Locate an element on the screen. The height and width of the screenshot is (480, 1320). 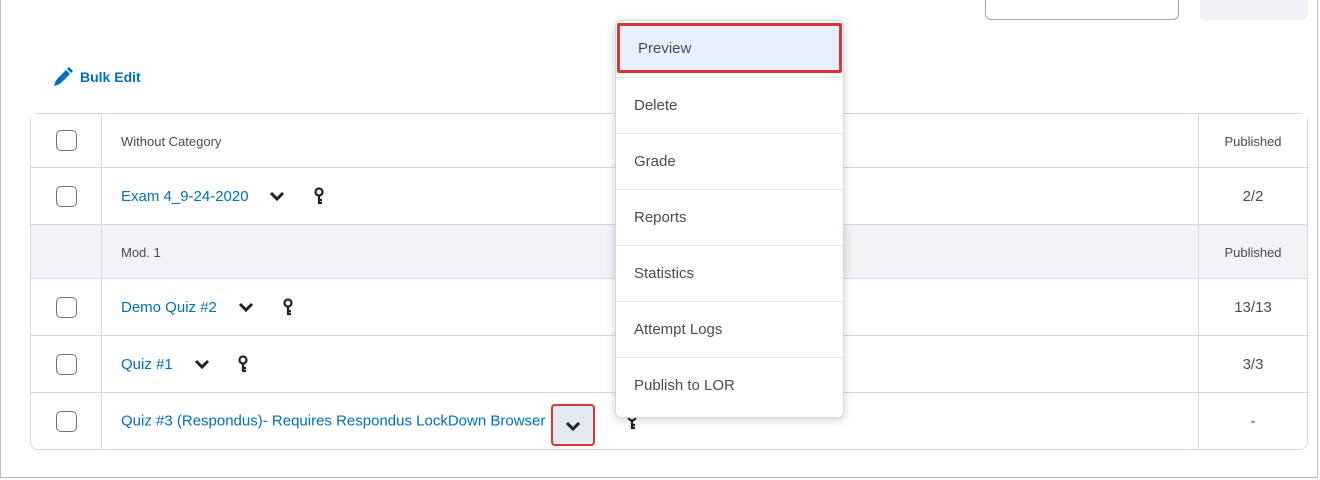
category-label: Mod. 1 is located at coordinates (141, 252).